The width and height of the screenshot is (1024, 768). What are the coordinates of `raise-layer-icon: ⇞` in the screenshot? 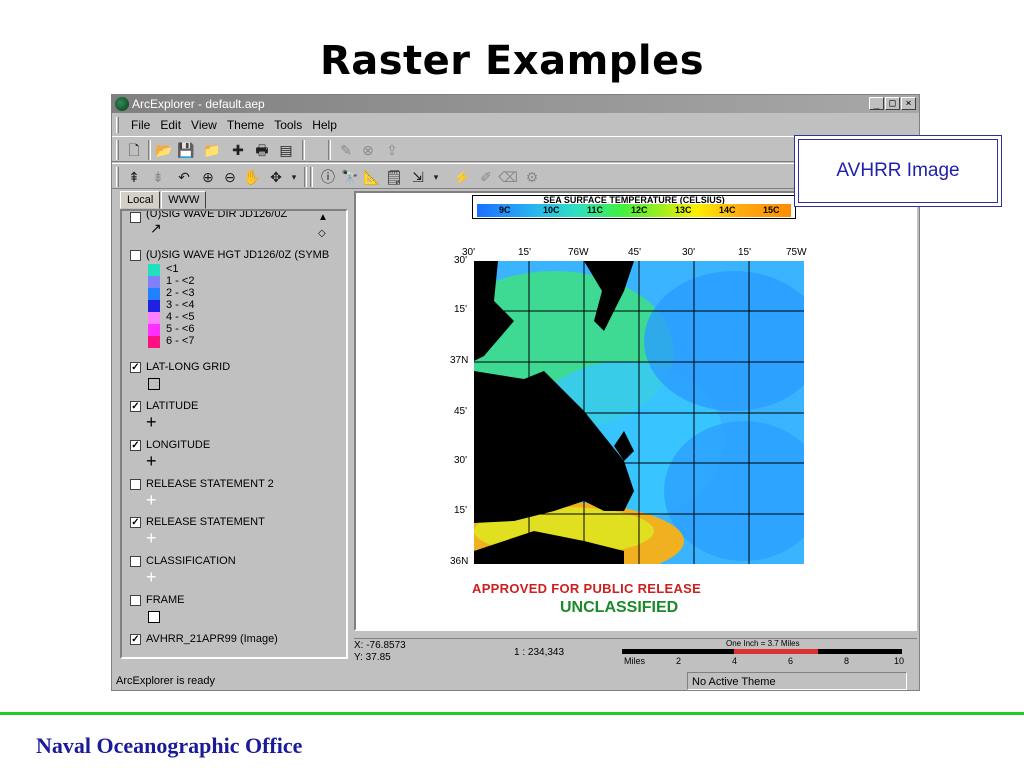 It's located at (134, 177).